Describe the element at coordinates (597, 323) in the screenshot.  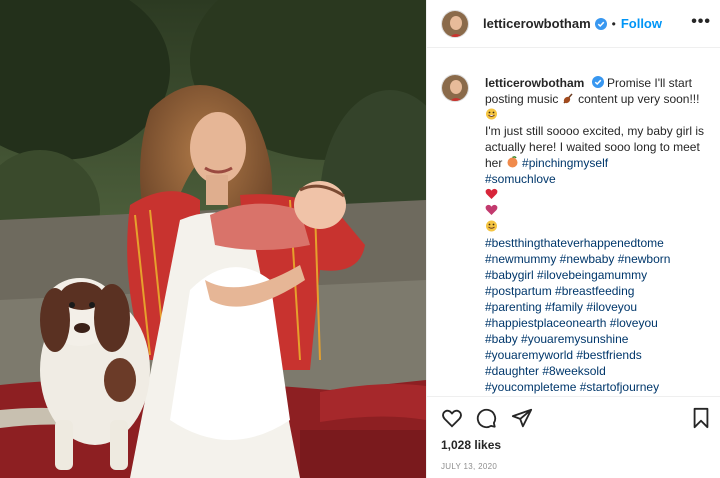
I see `hashtag-link: #happiestplaceonearth #loveyou` at that location.